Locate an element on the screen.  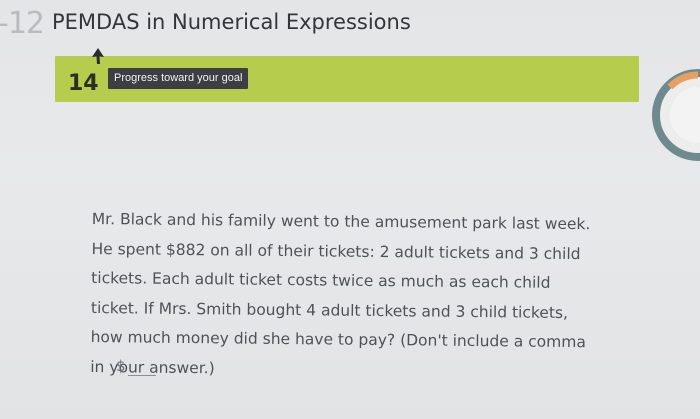
mouse-pointer-icon is located at coordinates (98, 56).